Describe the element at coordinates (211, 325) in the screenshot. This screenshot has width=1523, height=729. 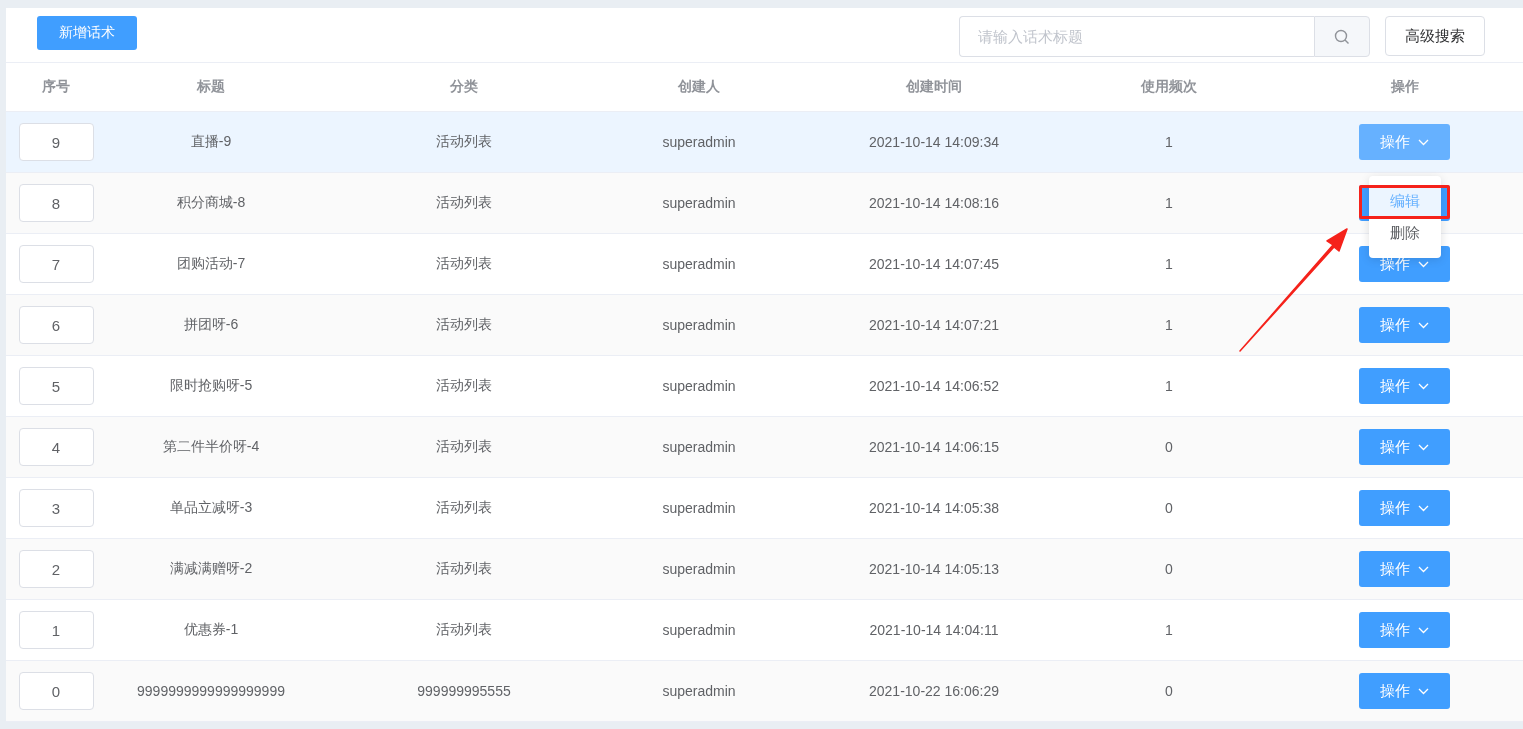
I see `table-cell: 拼团呀-6` at that location.